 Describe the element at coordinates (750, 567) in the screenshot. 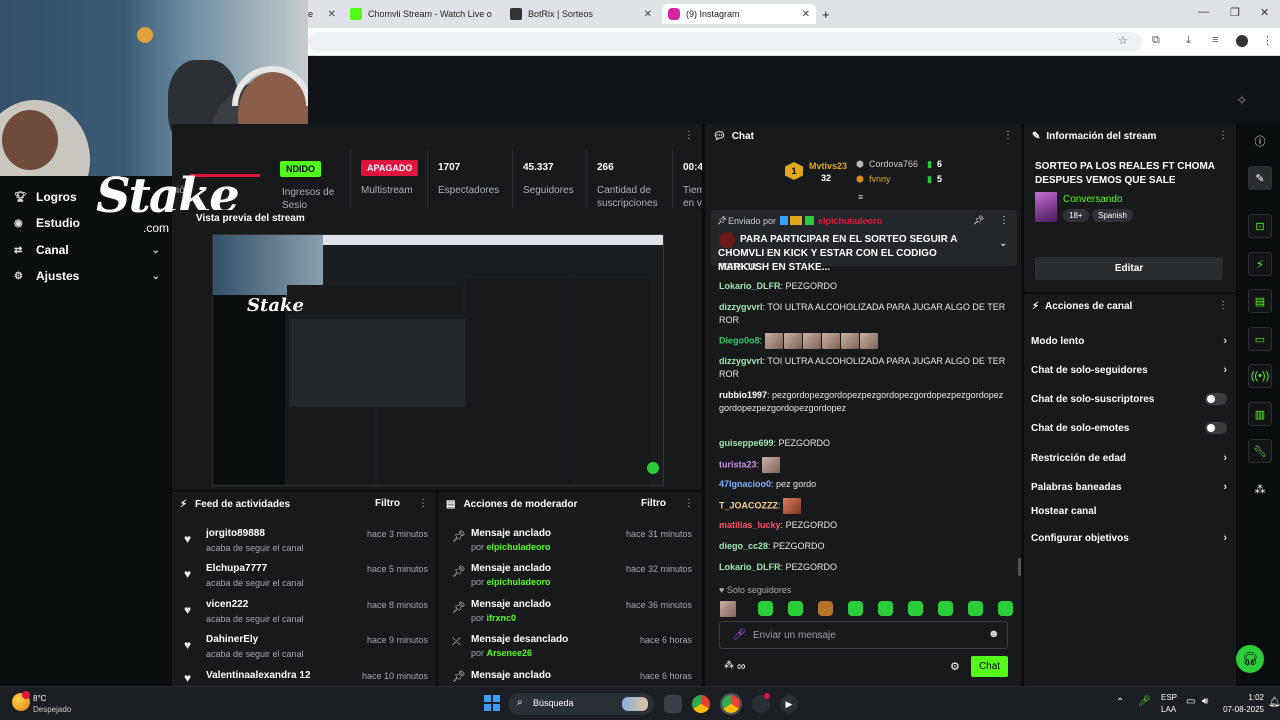

I see `chat-username: Lokario_DLFR` at that location.